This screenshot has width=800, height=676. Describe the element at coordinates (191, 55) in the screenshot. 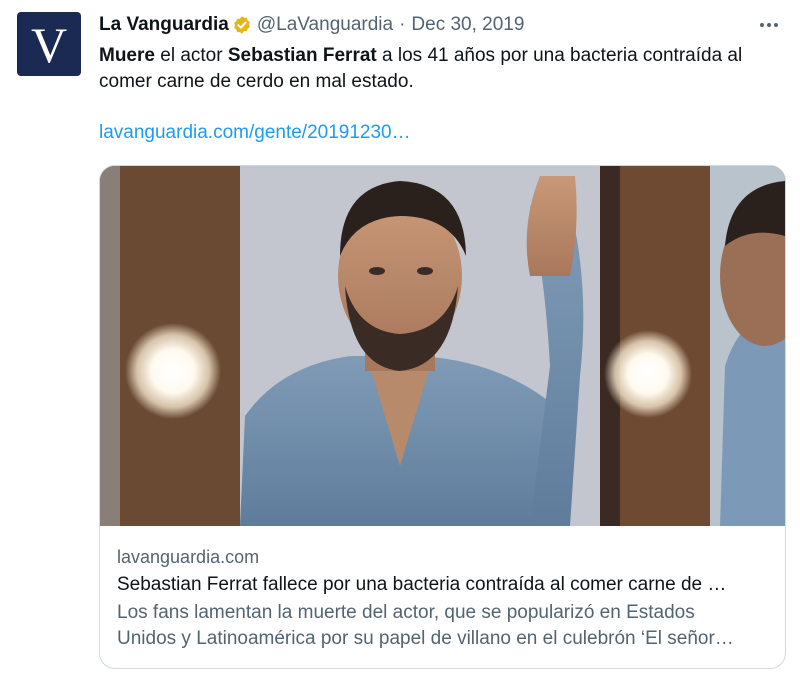

I see `tweet-text-part-1: el actor` at that location.